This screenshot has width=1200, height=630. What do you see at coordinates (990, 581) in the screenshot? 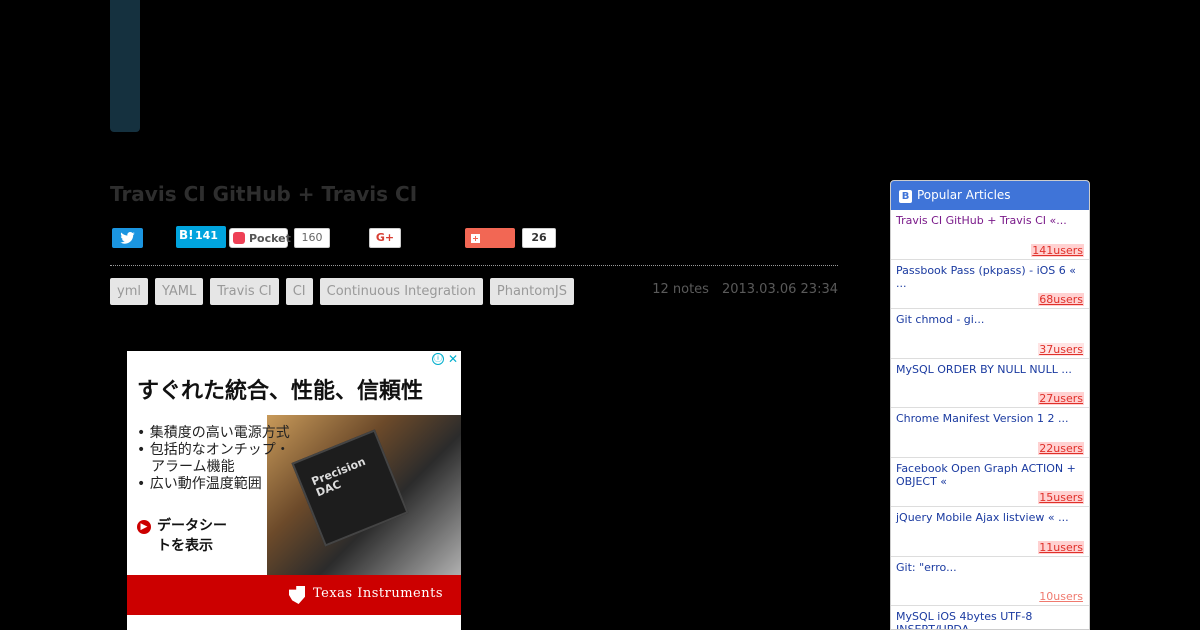
I see `list-item: Git: "erro... 10users` at bounding box center [990, 581].